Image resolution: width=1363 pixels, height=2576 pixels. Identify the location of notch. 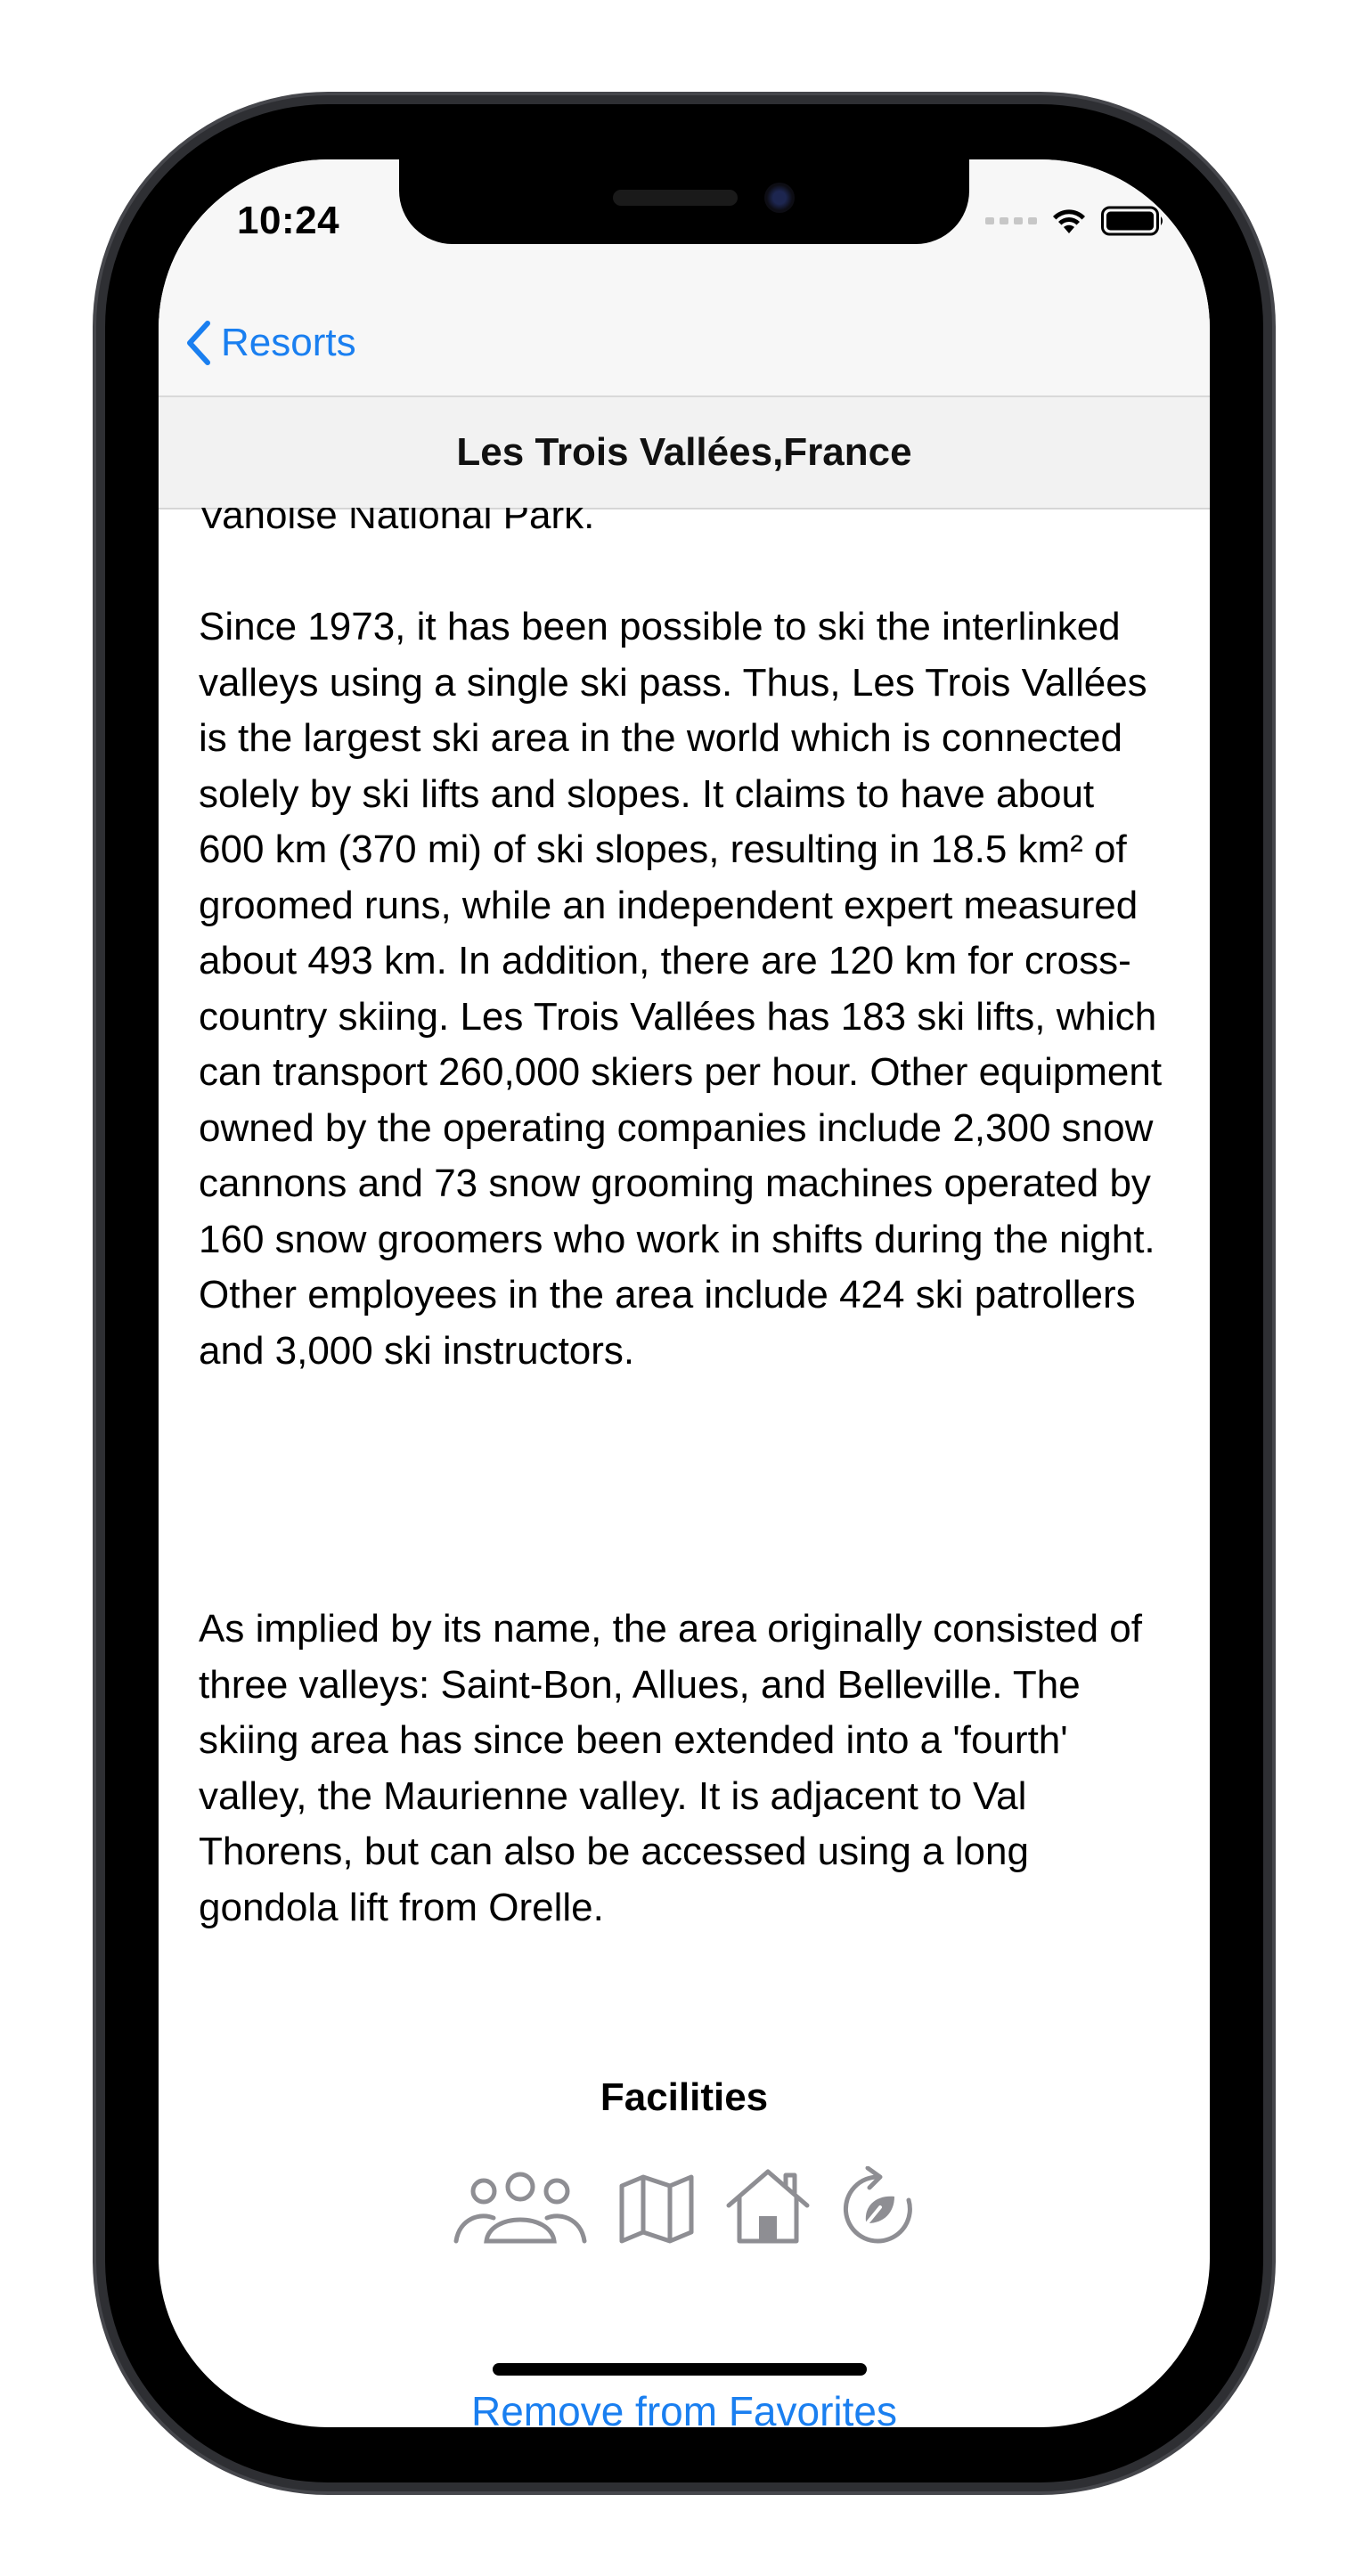
(684, 202).